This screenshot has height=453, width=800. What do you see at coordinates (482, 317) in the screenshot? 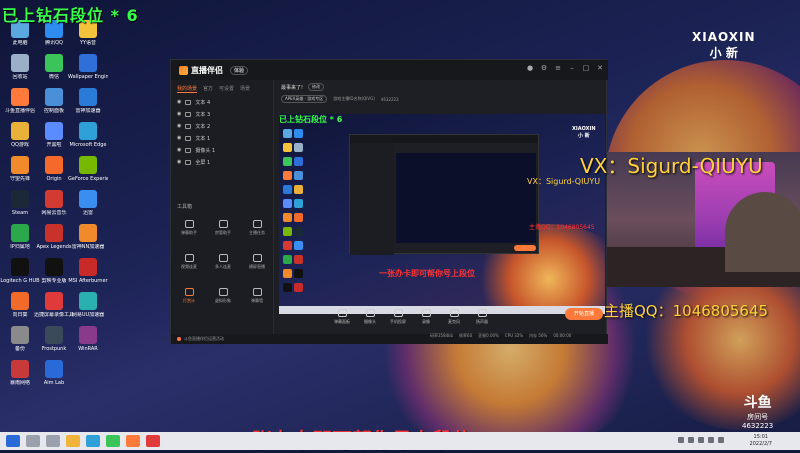
I see `control-button: 扬声器` at bounding box center [482, 317].